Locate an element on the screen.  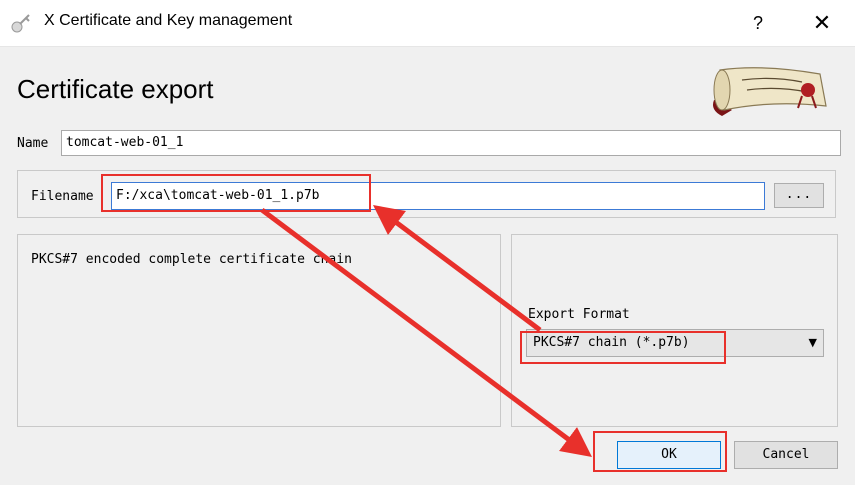
name-input: tomcat-web-01_1 is located at coordinates (451, 143).